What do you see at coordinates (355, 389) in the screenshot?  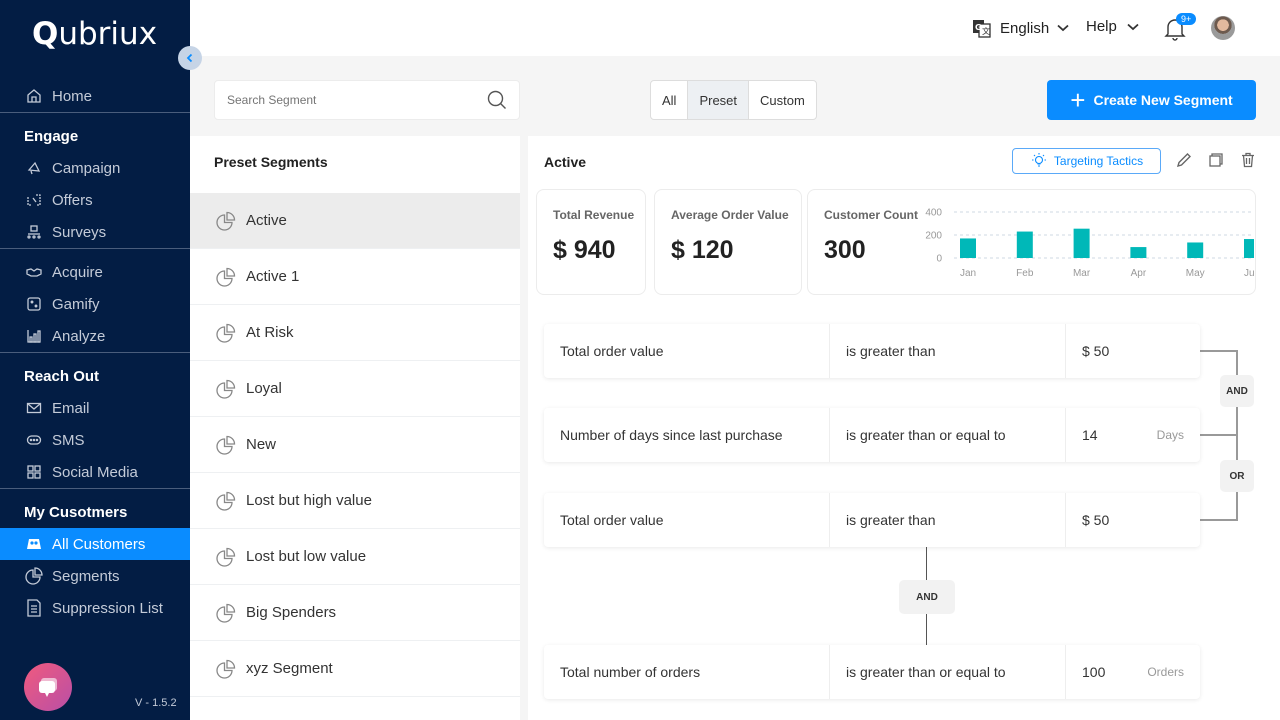 I see `preset-segment-item: Loyal` at bounding box center [355, 389].